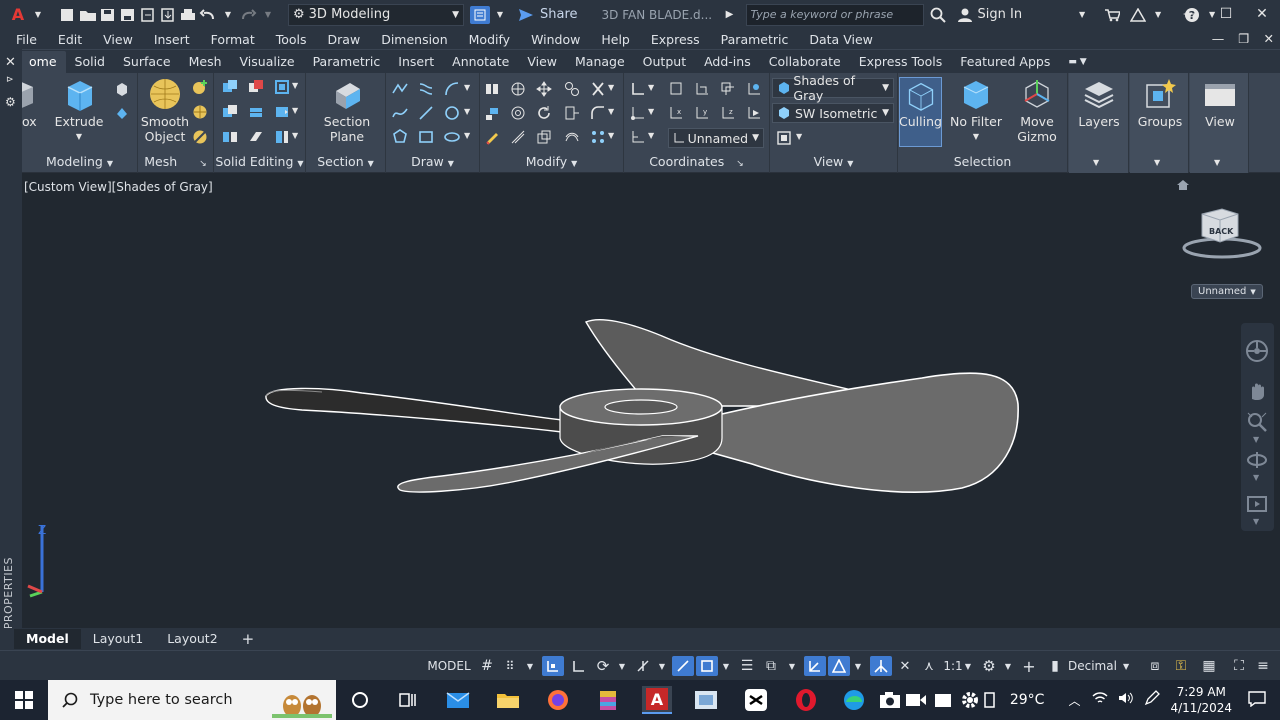  Describe the element at coordinates (68, 15) in the screenshot. I see `new-file-icon` at that location.